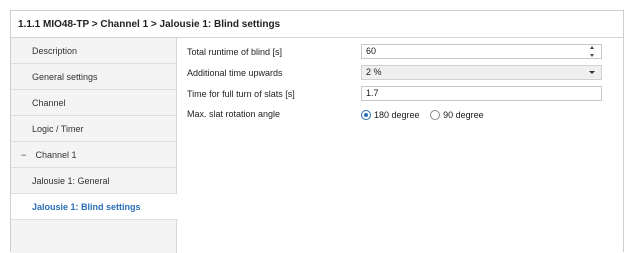  What do you see at coordinates (426, 114) in the screenshot?
I see `max-slat-angle-radio-group: 180 degree 90 degree` at bounding box center [426, 114].